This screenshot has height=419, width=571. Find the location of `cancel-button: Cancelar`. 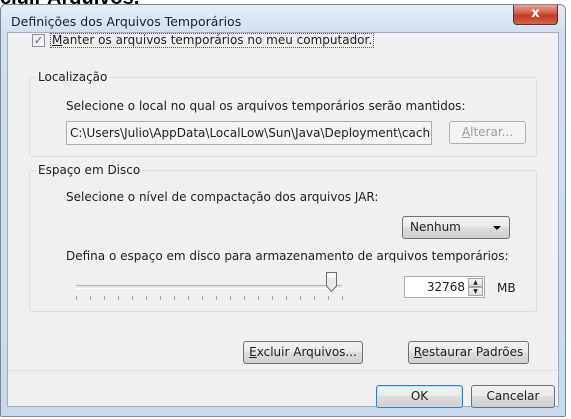

cancel-button: Cancelar is located at coordinates (513, 396).